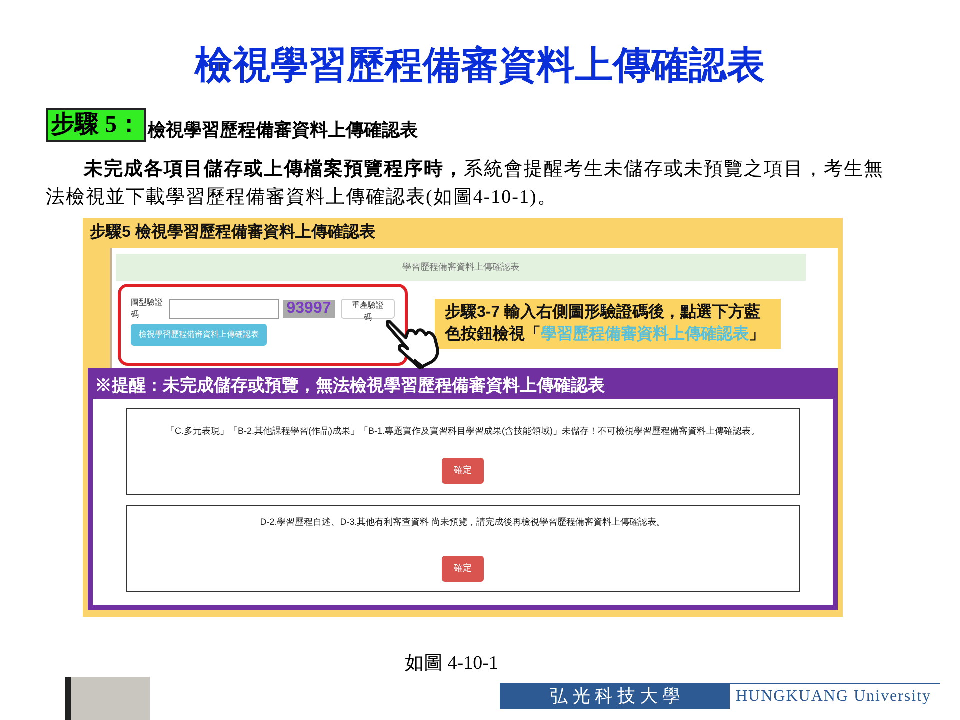 The width and height of the screenshot is (960, 720). I want to click on university-name-zh: 弘 光 科 技 大 學, so click(615, 696).